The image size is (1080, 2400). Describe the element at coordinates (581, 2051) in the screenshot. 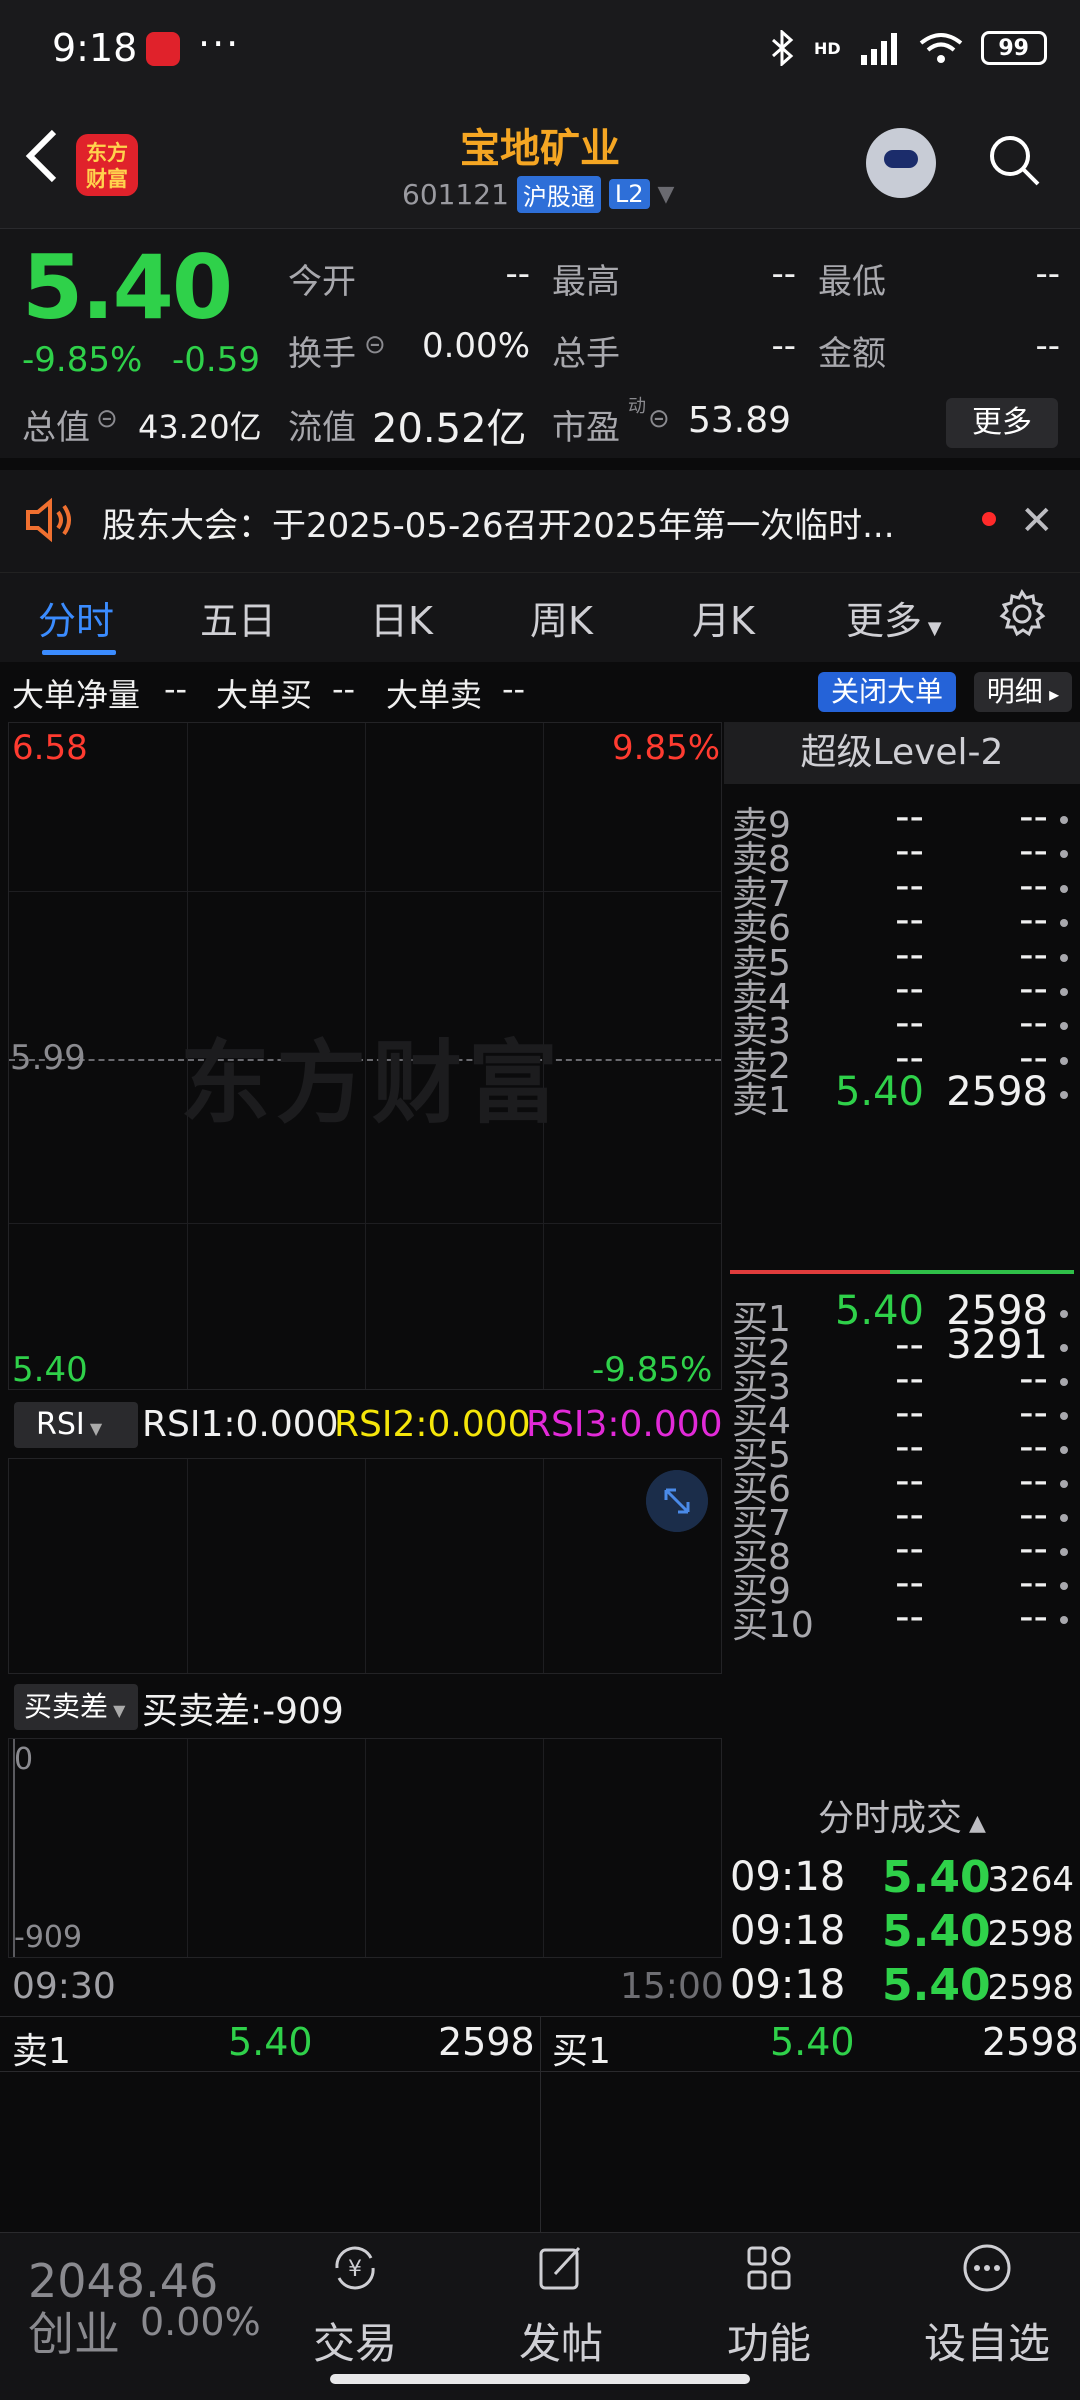

I see `bq-buy-label: 买1` at that location.